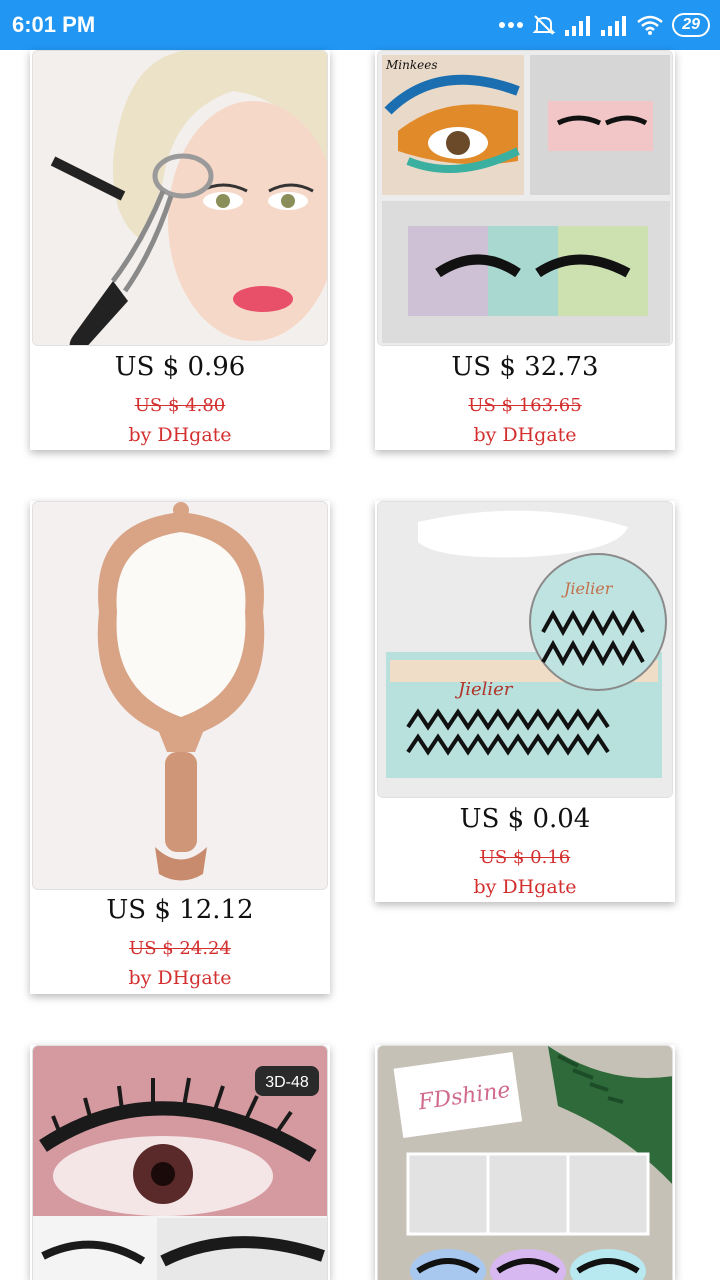  I want to click on product-badge: 3D-48, so click(287, 1082).